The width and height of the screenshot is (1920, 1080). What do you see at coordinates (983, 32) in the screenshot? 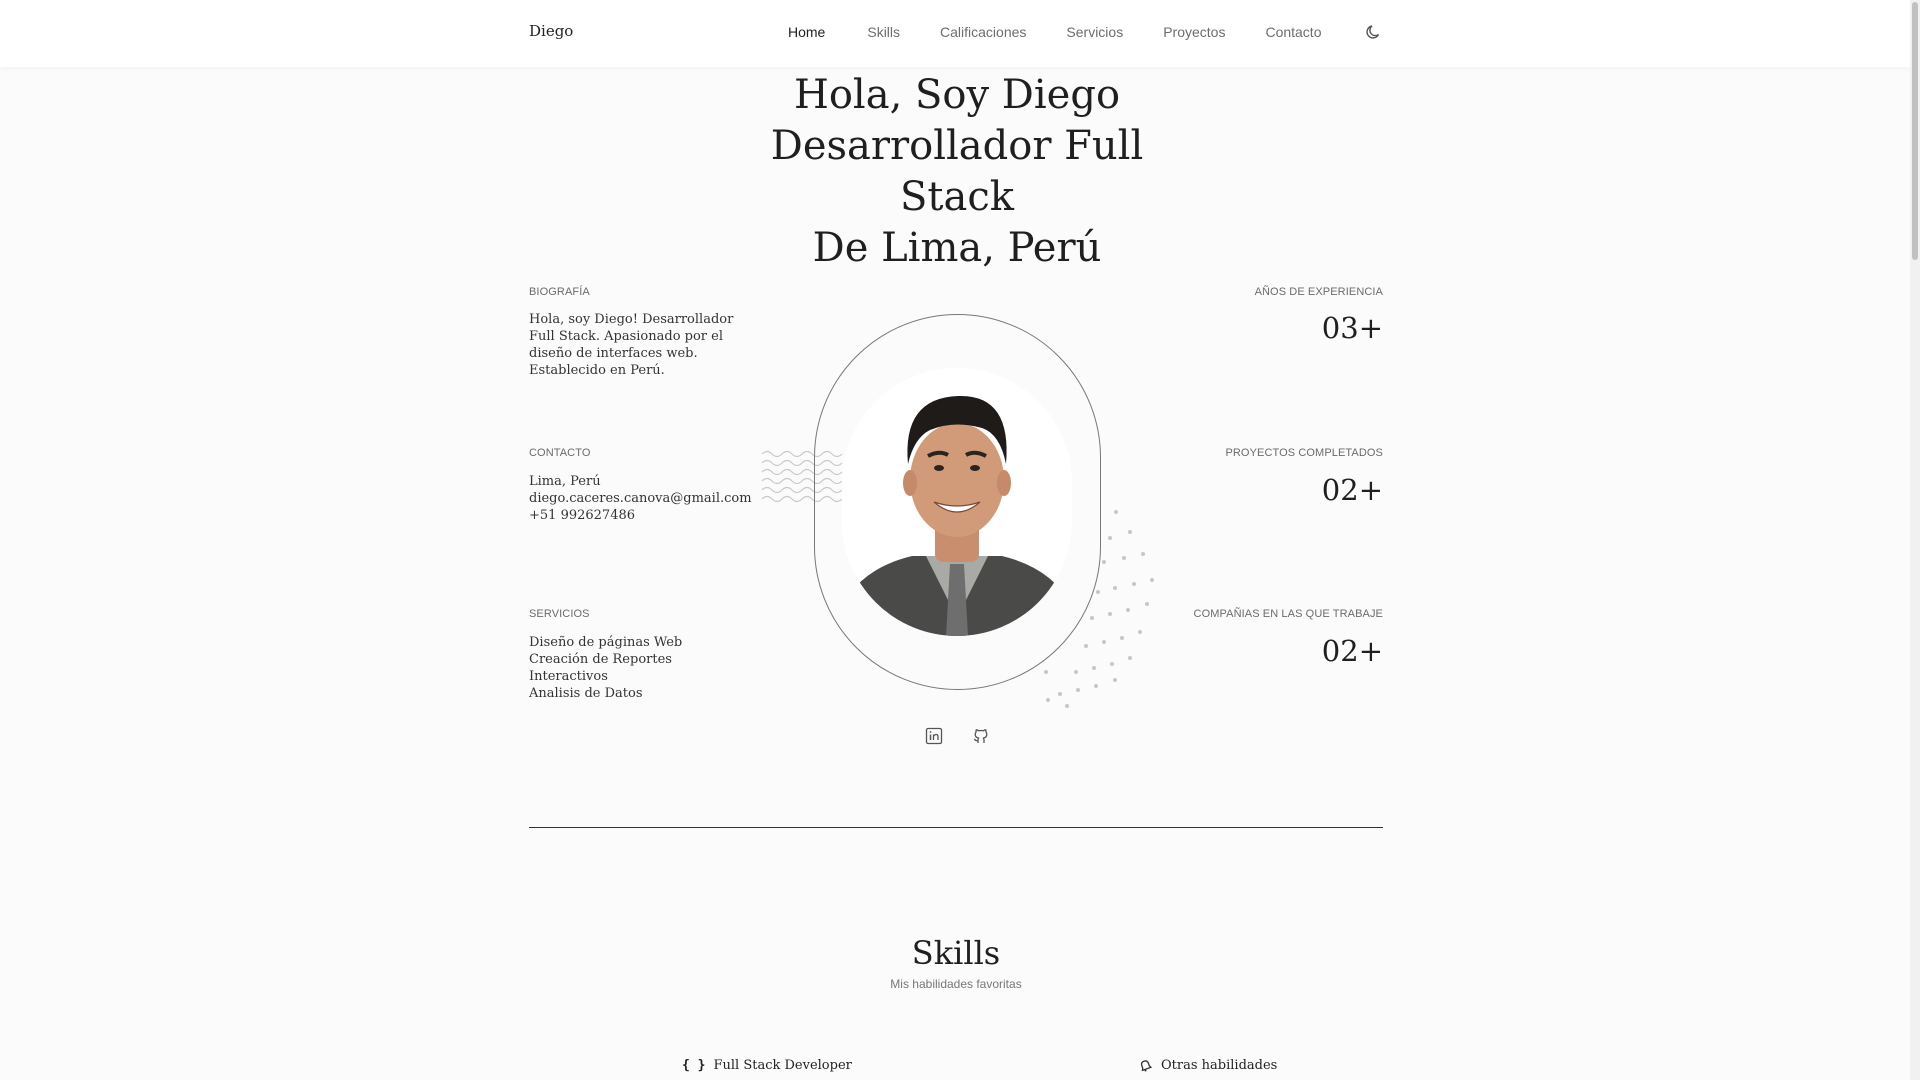
I see `nav-calificaciones: Calificaciones` at bounding box center [983, 32].